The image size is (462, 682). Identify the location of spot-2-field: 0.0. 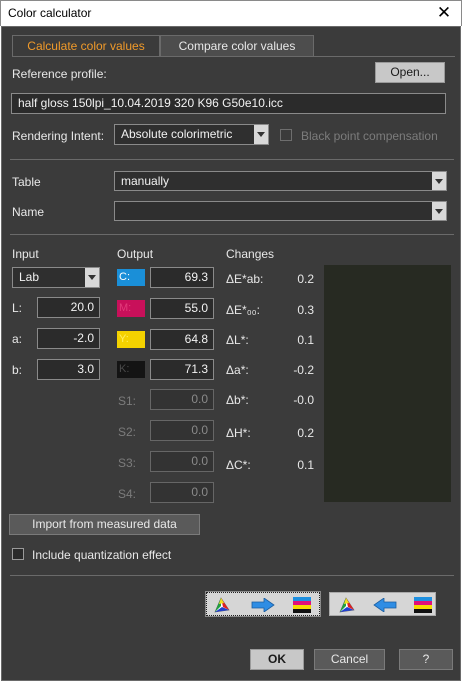
(182, 430).